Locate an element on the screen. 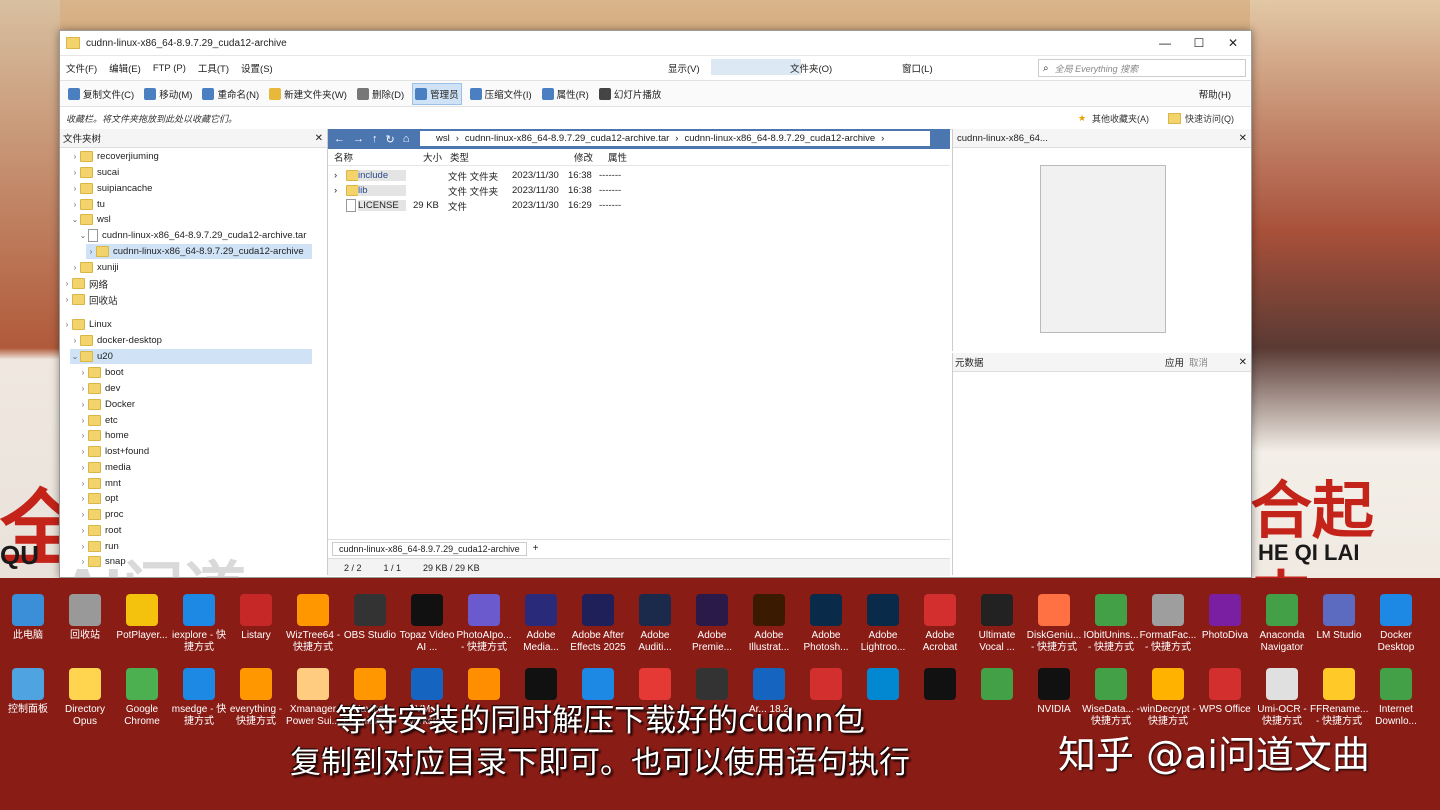 The width and height of the screenshot is (1440, 810). search-box: ⌕ 全局 Everything 搜索 is located at coordinates (1142, 68).